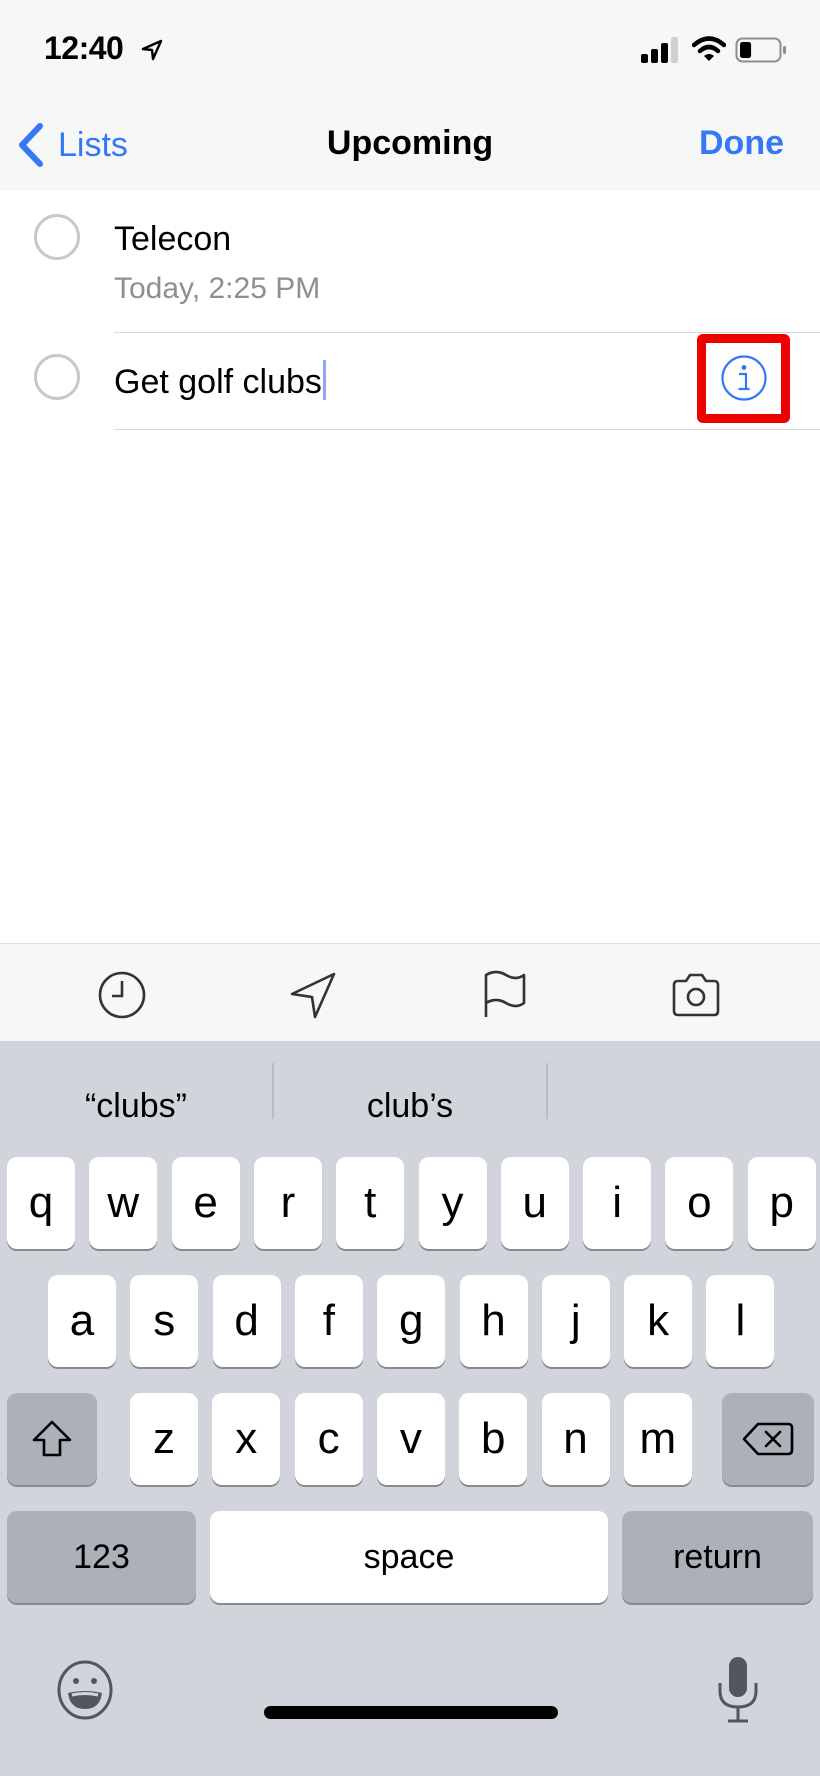  What do you see at coordinates (575, 1439) in the screenshot?
I see `key-n: n` at bounding box center [575, 1439].